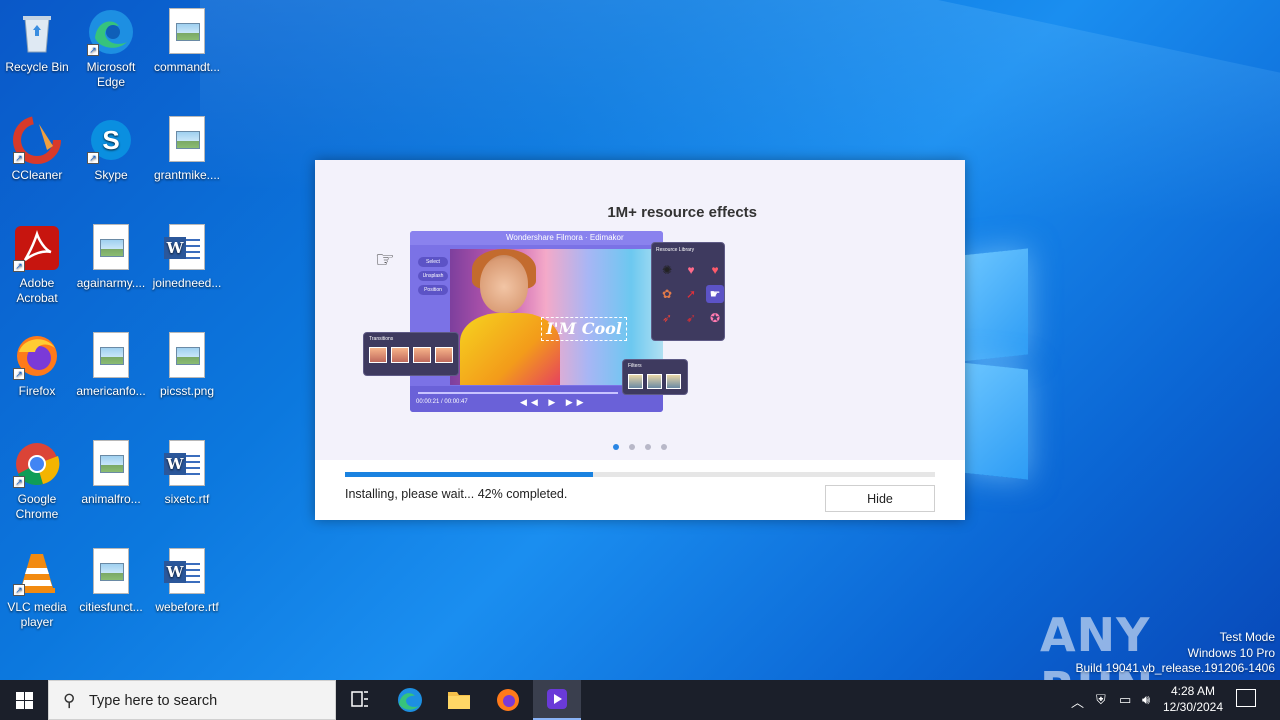 This screenshot has height=720, width=1280. Describe the element at coordinates (37, 290) in the screenshot. I see `icon-label: Adobe Acrobat` at that location.